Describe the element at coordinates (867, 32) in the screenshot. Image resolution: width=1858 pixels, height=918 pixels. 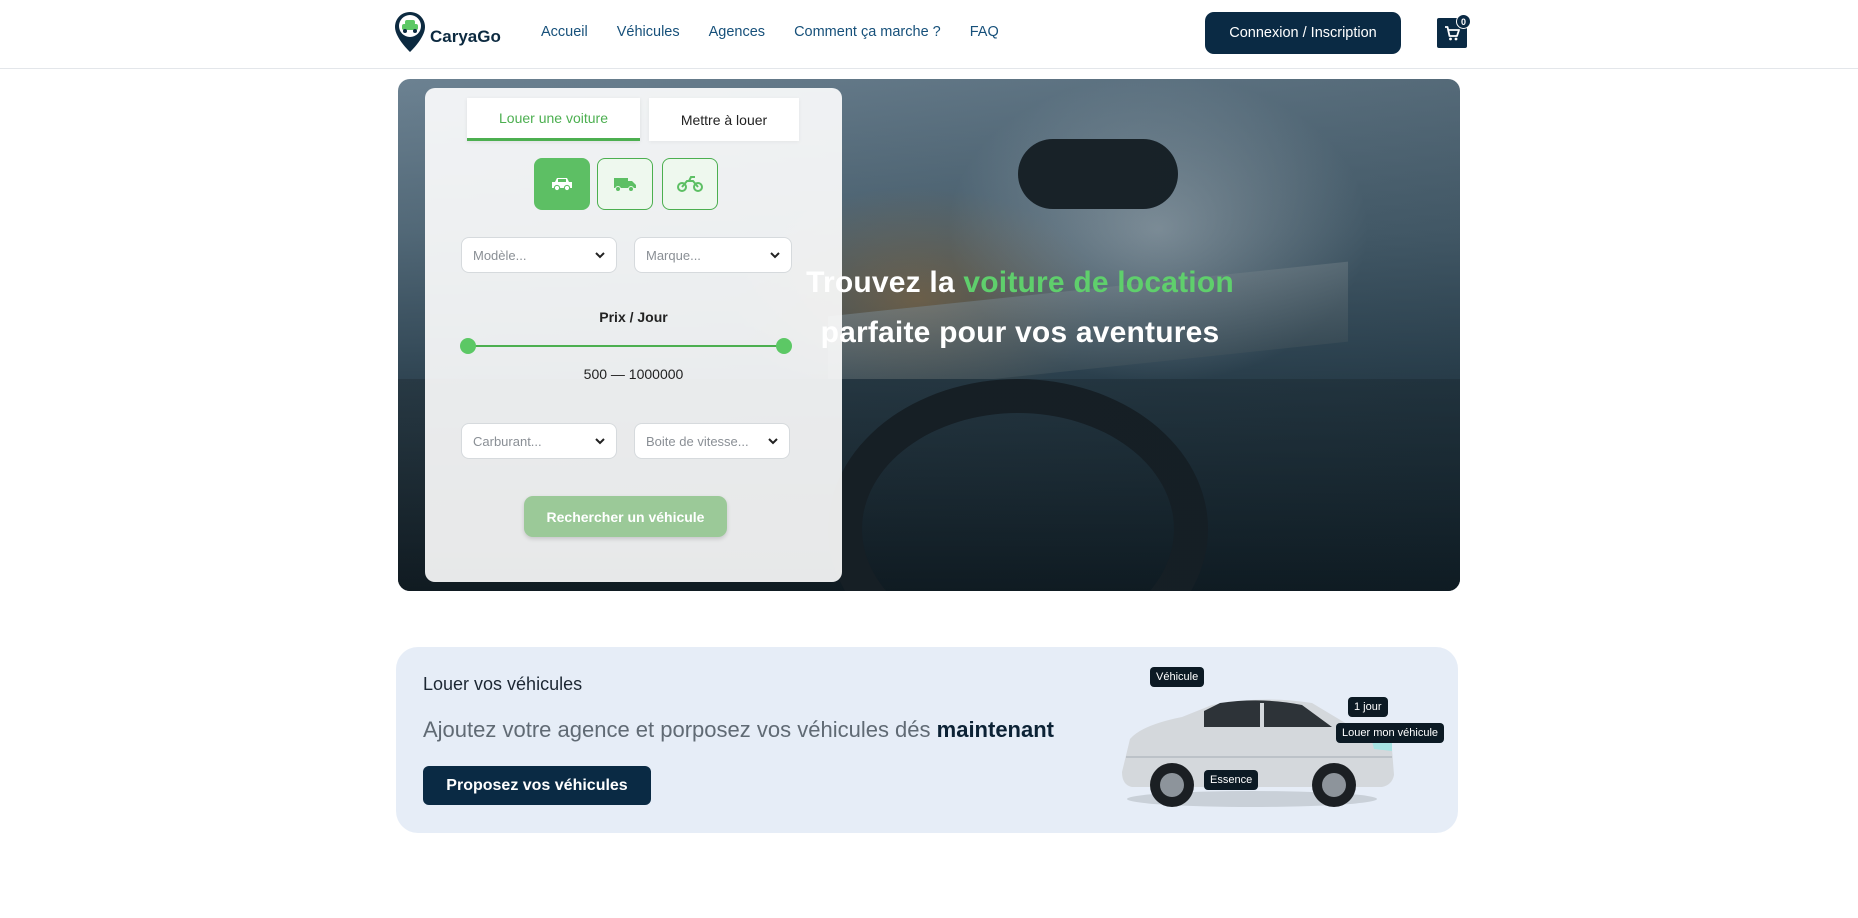
I see `nav-comment-ca-marche: Comment ça marche ?` at that location.